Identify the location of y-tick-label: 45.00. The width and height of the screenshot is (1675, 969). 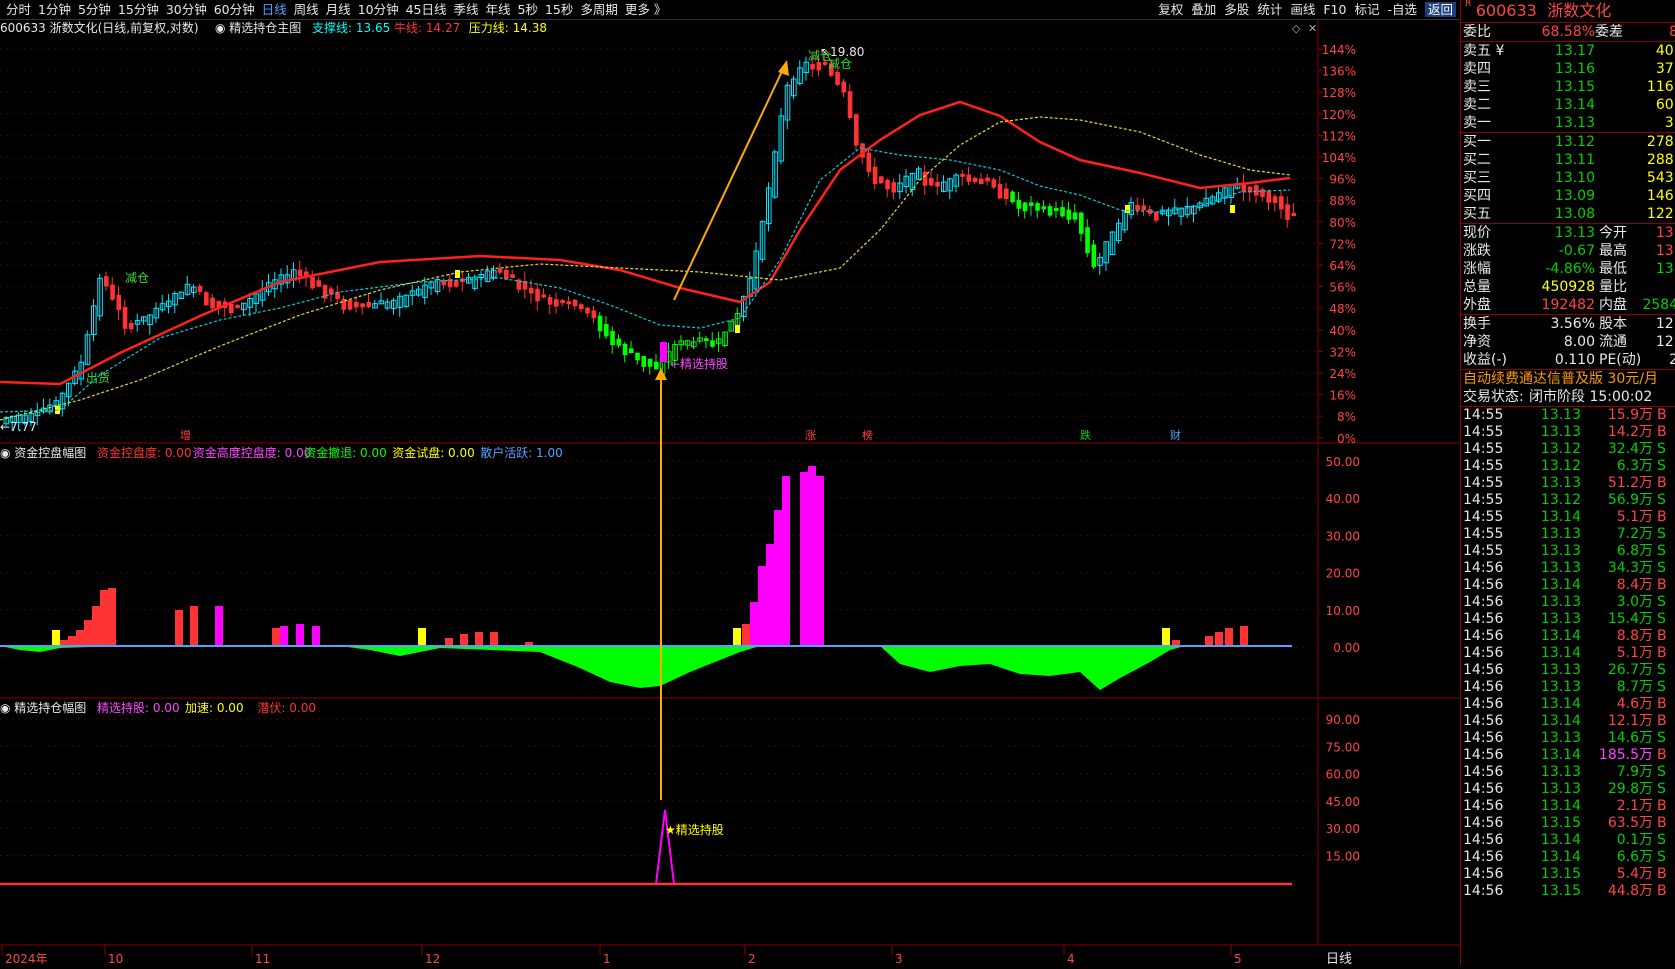
(1343, 802).